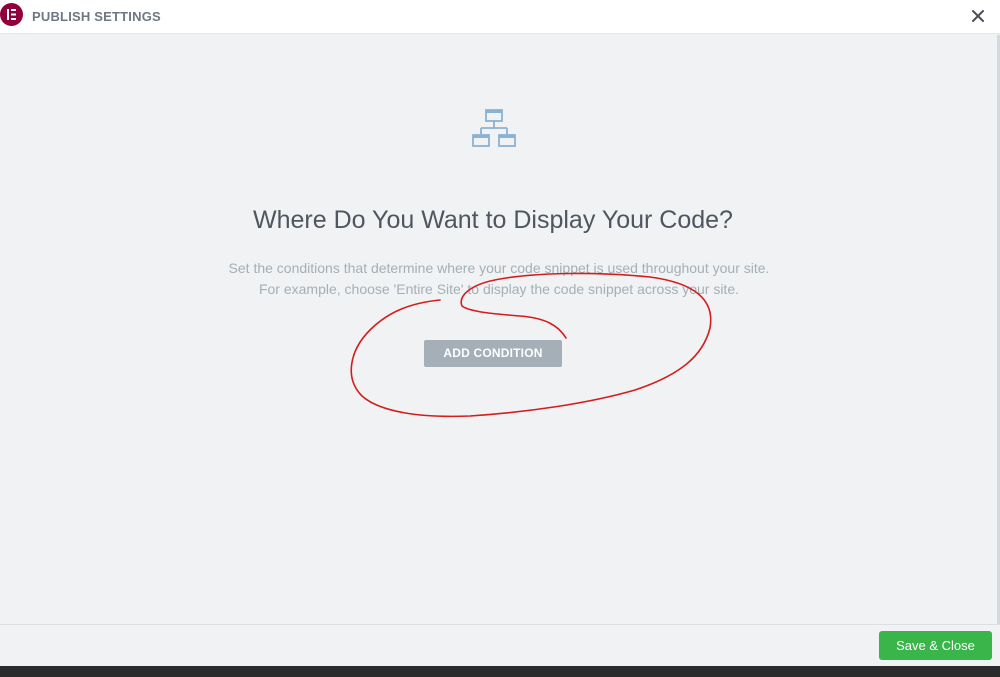 The height and width of the screenshot is (677, 1000). Describe the element at coordinates (500, 17) in the screenshot. I see `dialog-header: PUBLISH SETTINGS` at that location.